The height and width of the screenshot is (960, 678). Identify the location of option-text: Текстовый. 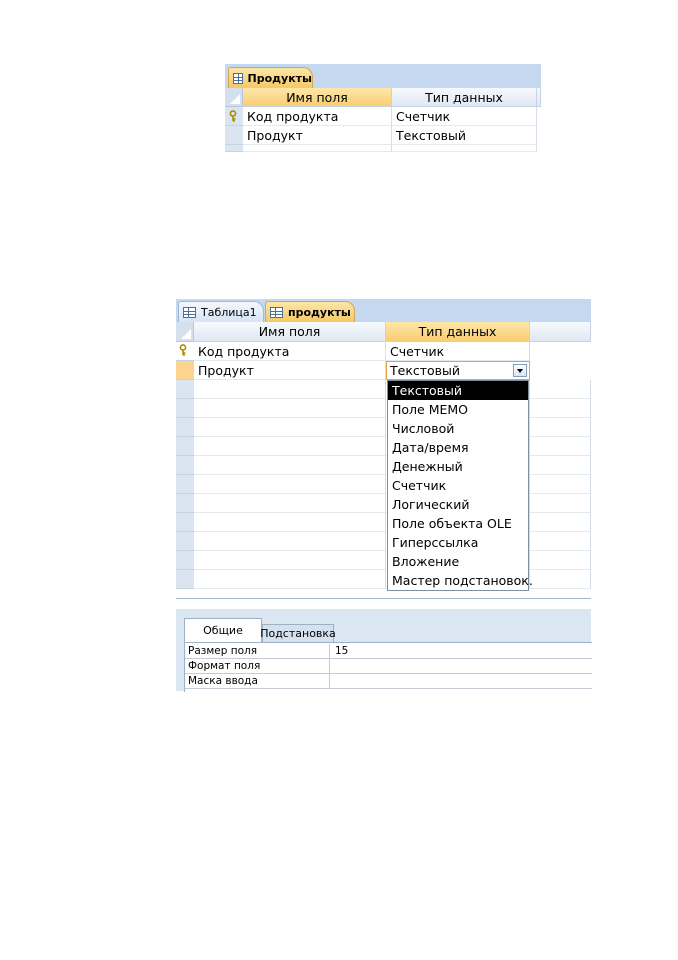
(458, 390).